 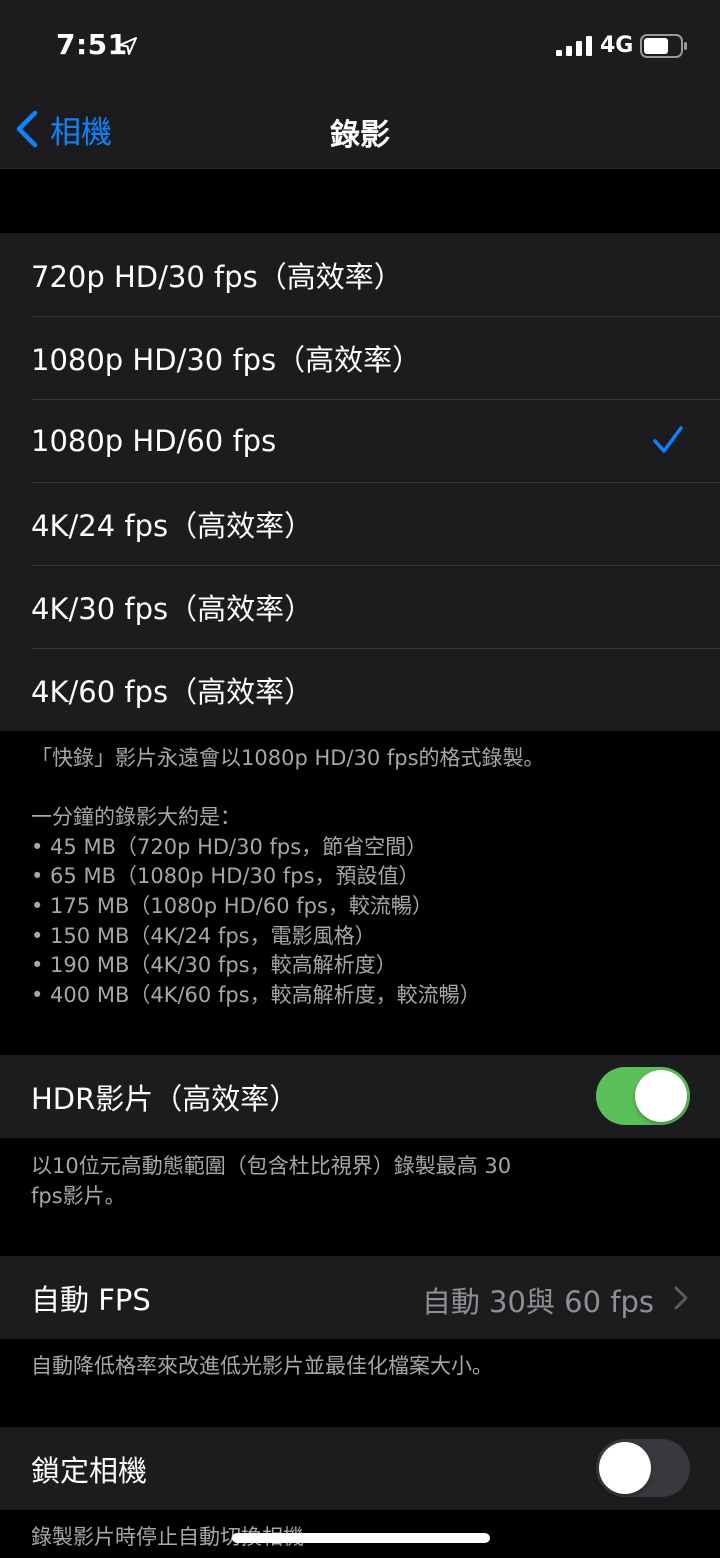 What do you see at coordinates (203, 935) in the screenshot?
I see `size-item: • 150 MB（4K/24 fps，電影風格）` at bounding box center [203, 935].